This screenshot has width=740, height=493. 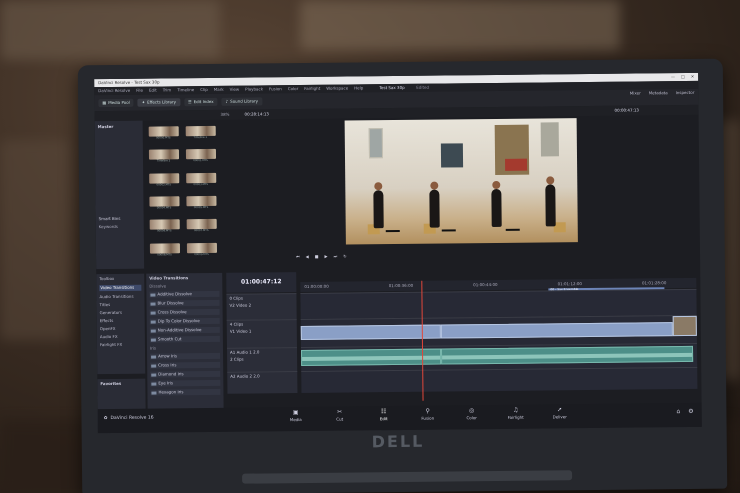 I want to click on menu-item: Clip, so click(x=204, y=89).